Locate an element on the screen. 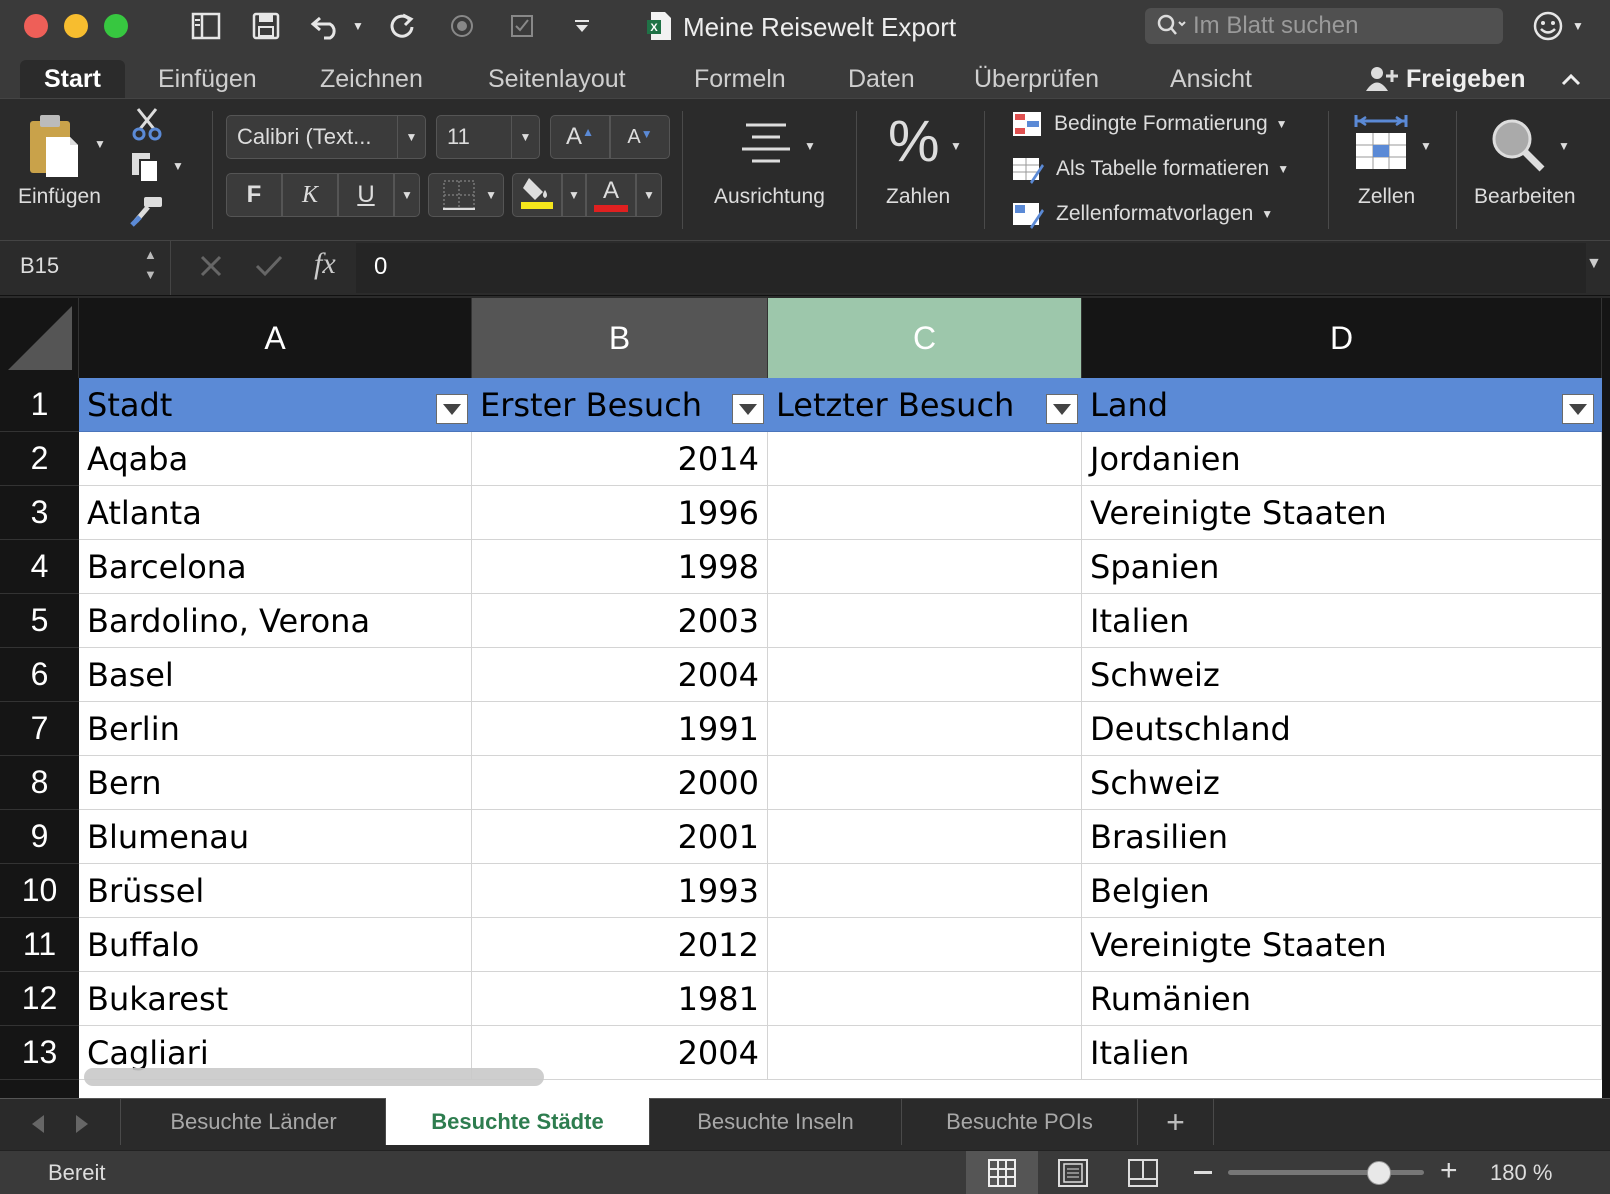 The height and width of the screenshot is (1194, 1610). conditional-formatting-button: Bedingte Formatierung ▼ is located at coordinates (1150, 124).